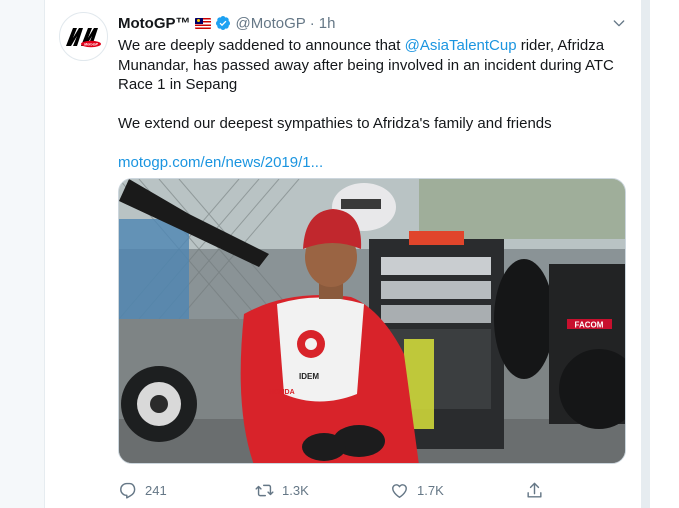  Describe the element at coordinates (22, 254) in the screenshot. I see `left-background` at that location.